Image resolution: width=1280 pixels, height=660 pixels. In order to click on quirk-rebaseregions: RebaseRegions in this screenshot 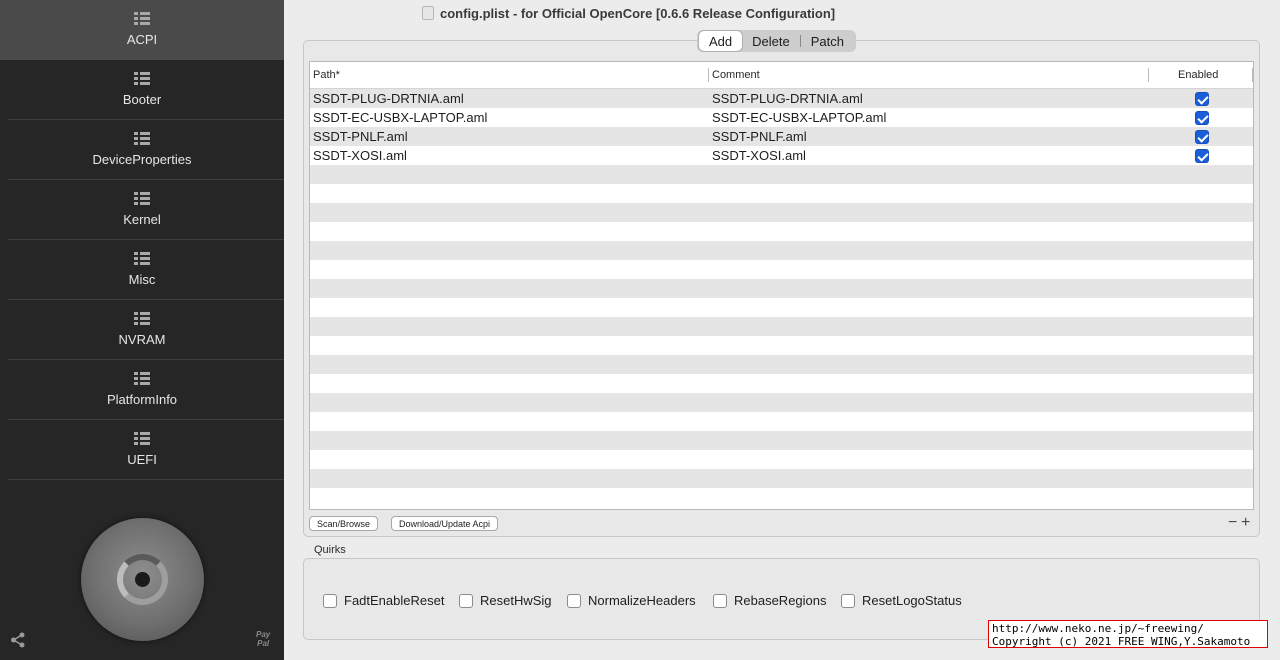, I will do `click(770, 600)`.